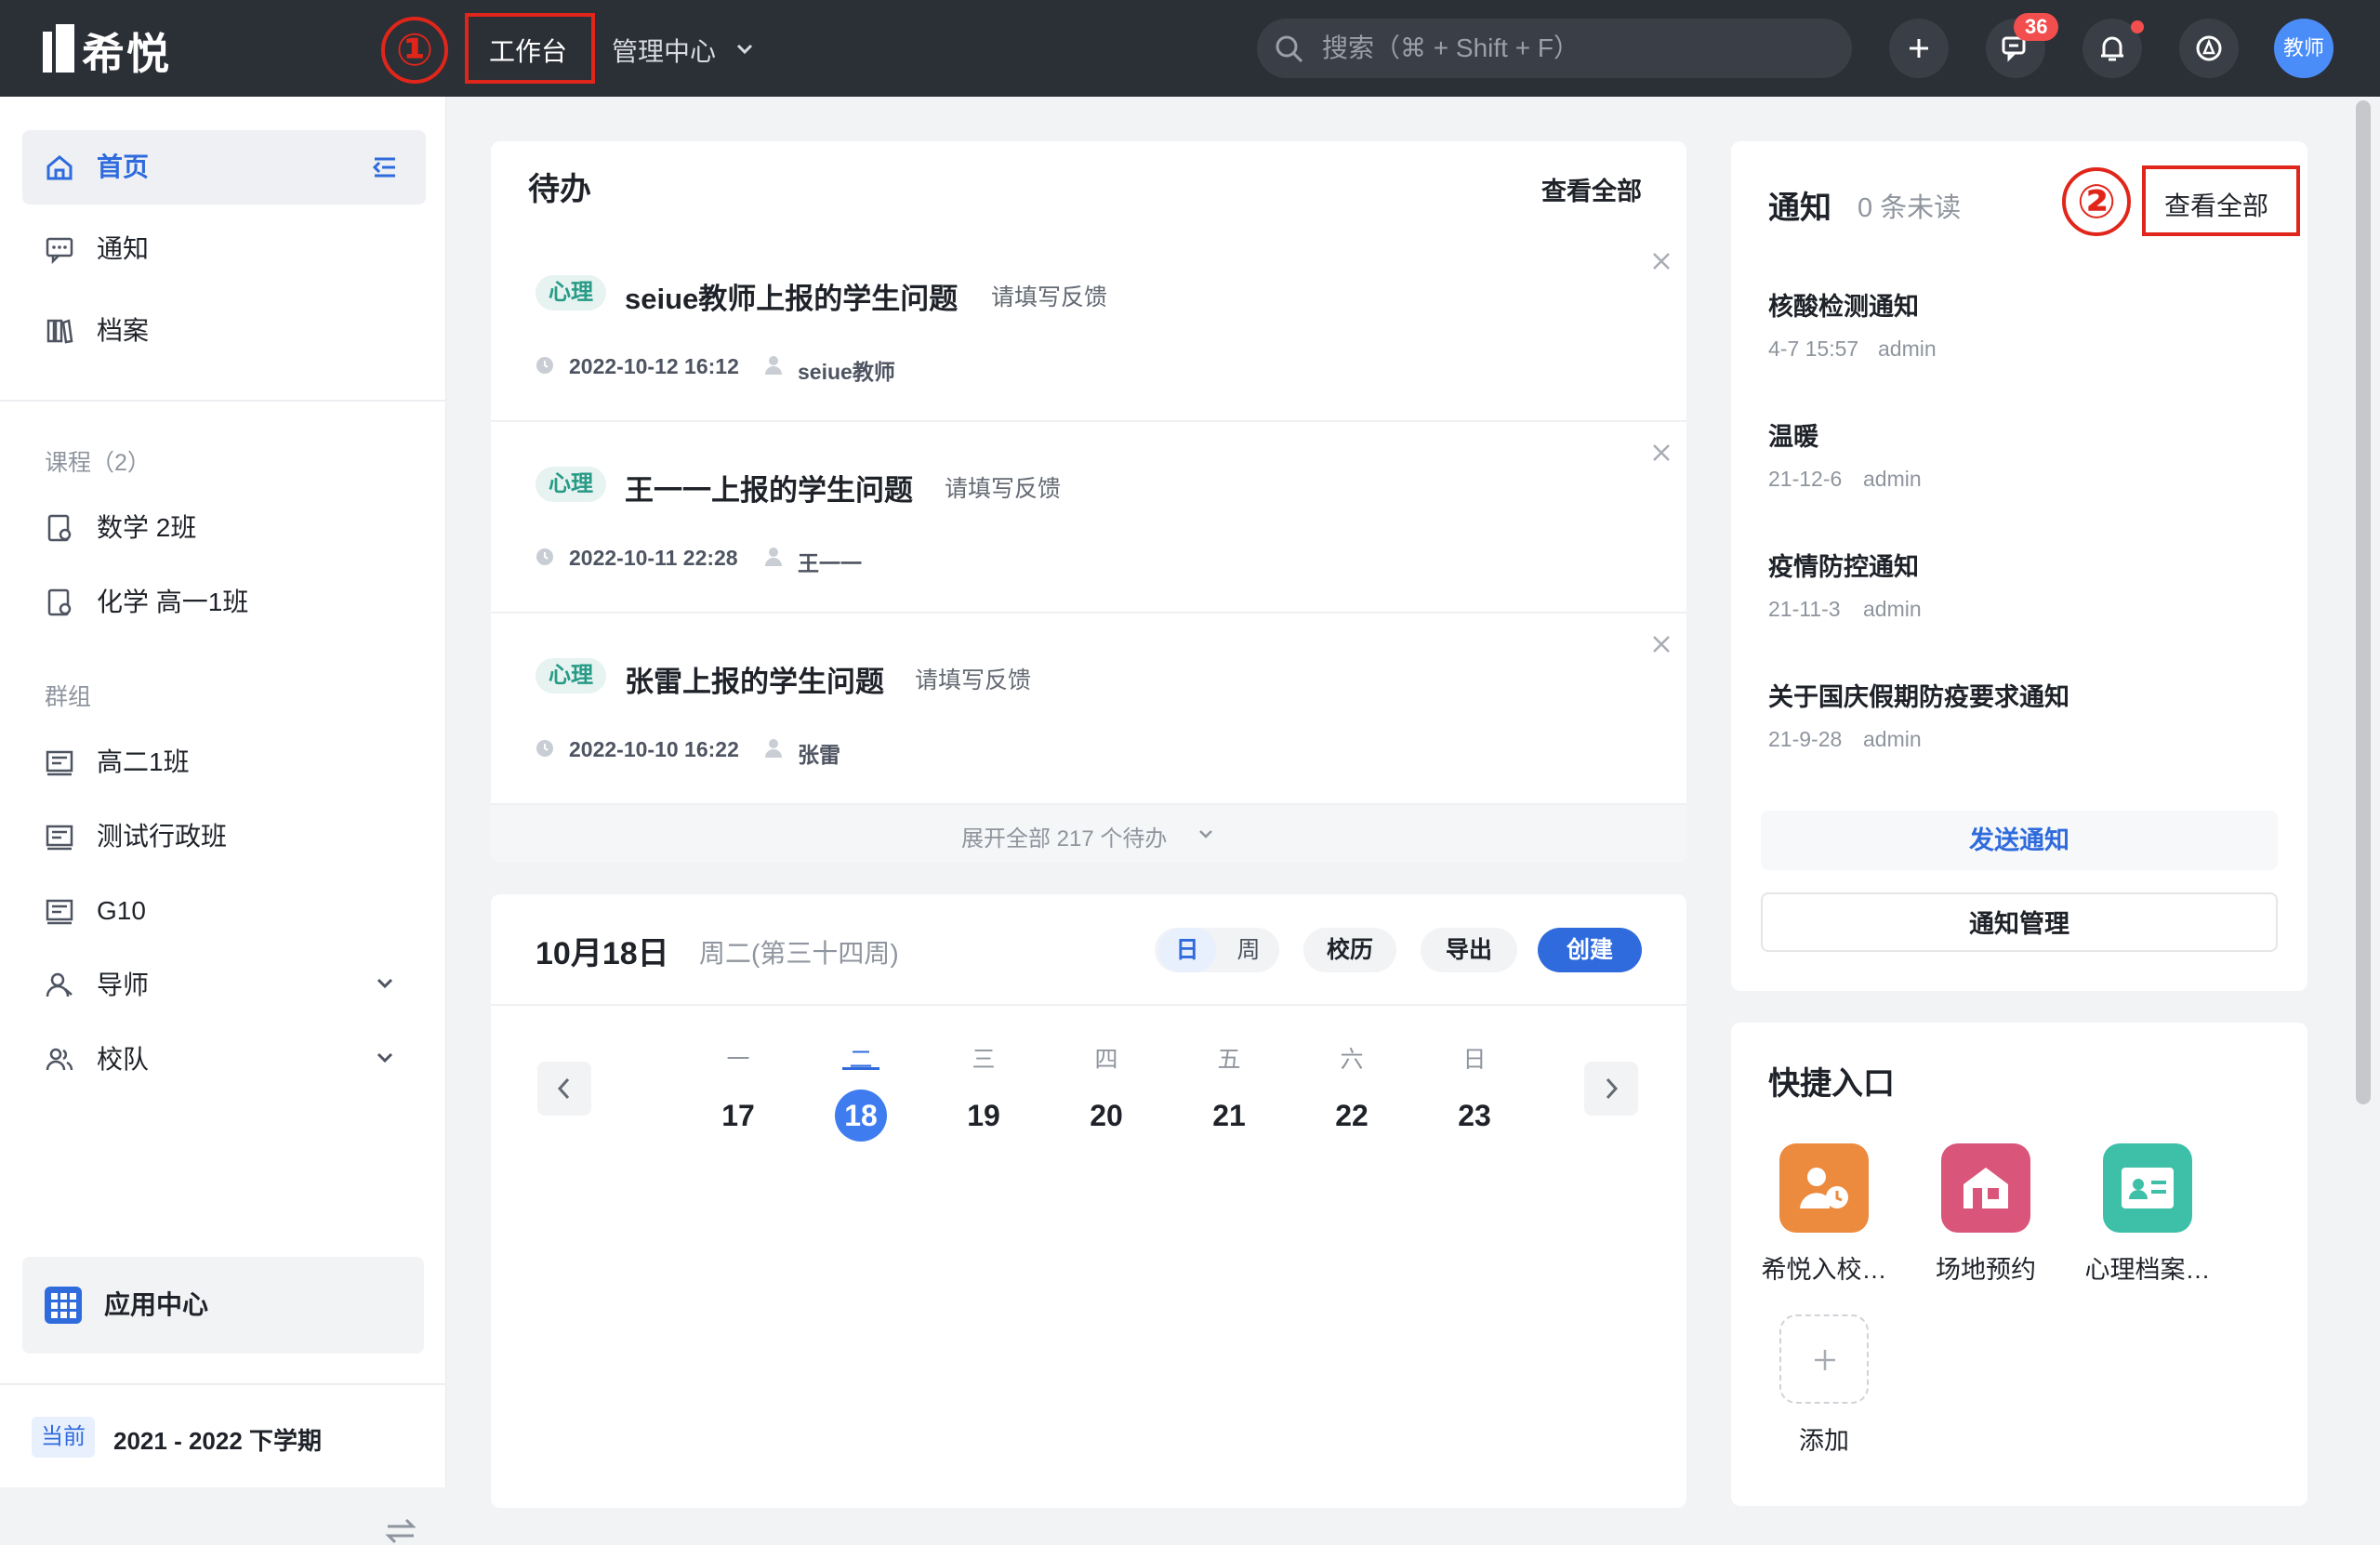  What do you see at coordinates (173, 602) in the screenshot?
I see `sidebar-item-label: 化学 高一1班` at bounding box center [173, 602].